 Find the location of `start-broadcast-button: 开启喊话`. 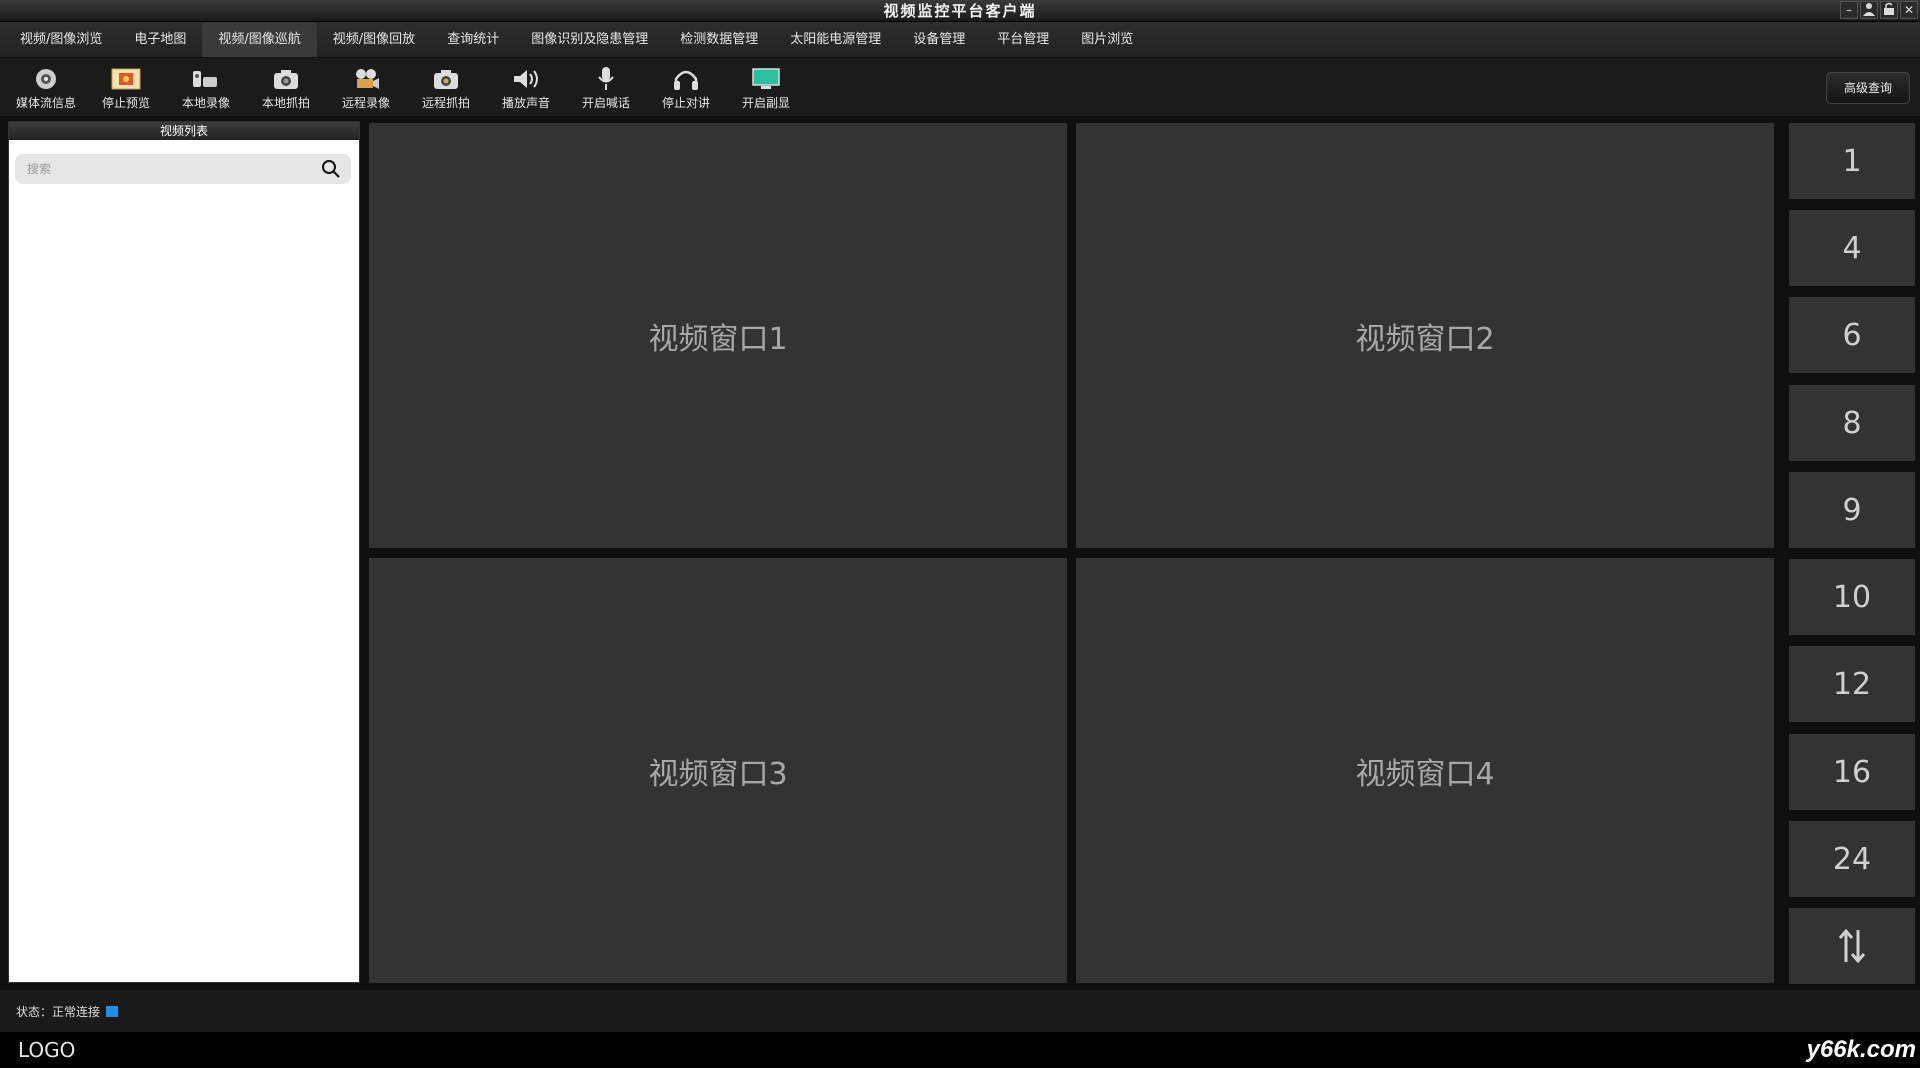

start-broadcast-button: 开启喊话 is located at coordinates (606, 87).